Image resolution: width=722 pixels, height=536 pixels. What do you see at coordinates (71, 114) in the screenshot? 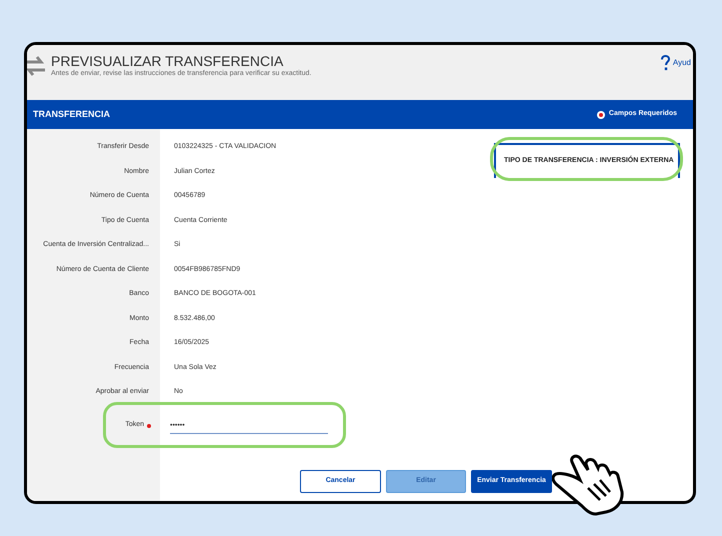
I see `section-title: TRANSFERENCIA` at bounding box center [71, 114].